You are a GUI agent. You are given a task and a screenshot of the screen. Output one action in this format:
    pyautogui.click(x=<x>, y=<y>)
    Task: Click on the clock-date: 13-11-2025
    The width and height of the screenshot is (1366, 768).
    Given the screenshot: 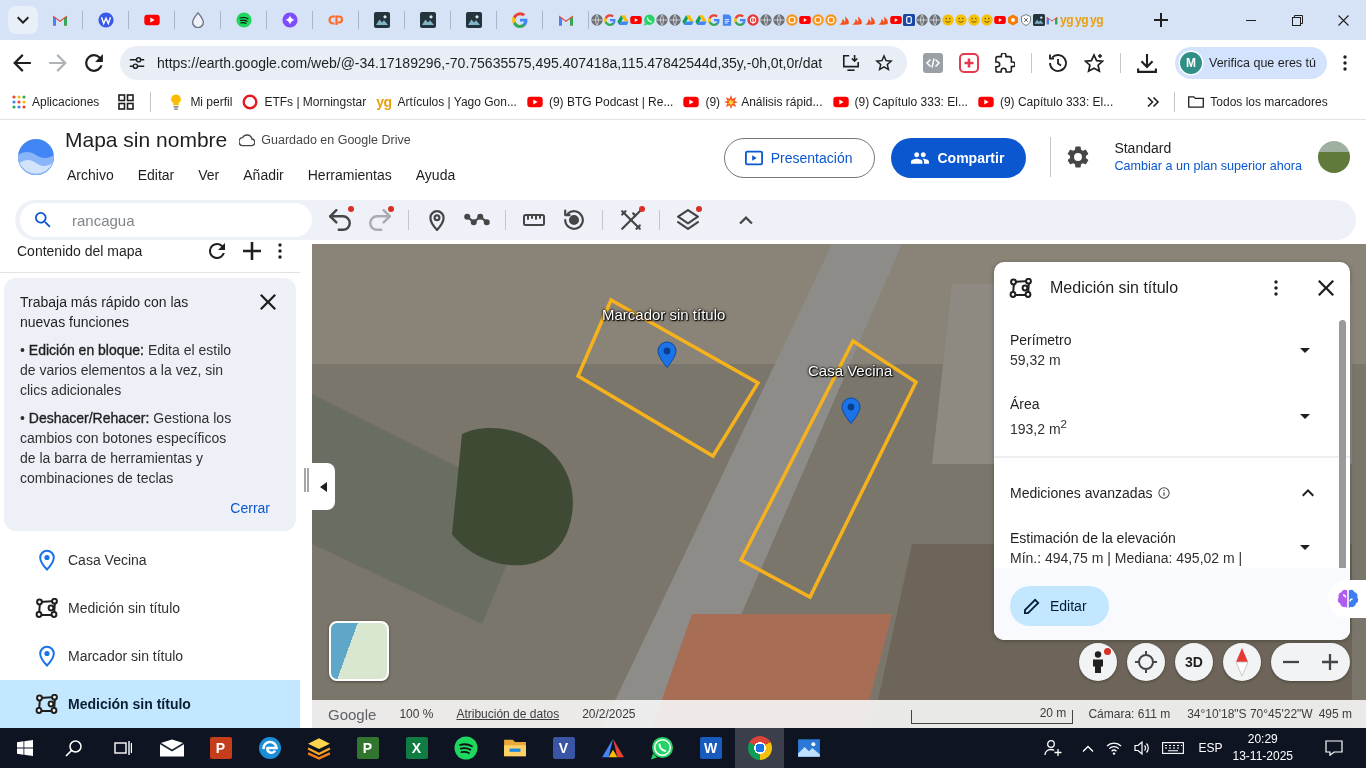 What is the action you would take?
    pyautogui.click(x=1262, y=756)
    